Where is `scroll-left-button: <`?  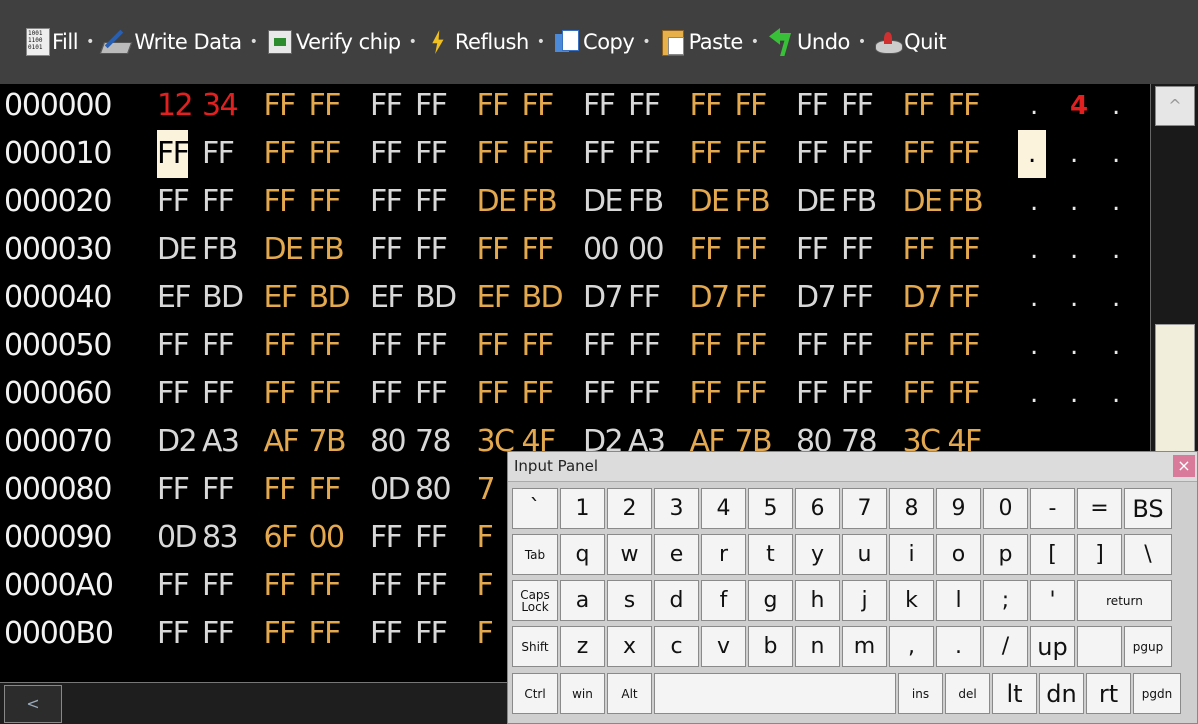
scroll-left-button: < is located at coordinates (33, 704).